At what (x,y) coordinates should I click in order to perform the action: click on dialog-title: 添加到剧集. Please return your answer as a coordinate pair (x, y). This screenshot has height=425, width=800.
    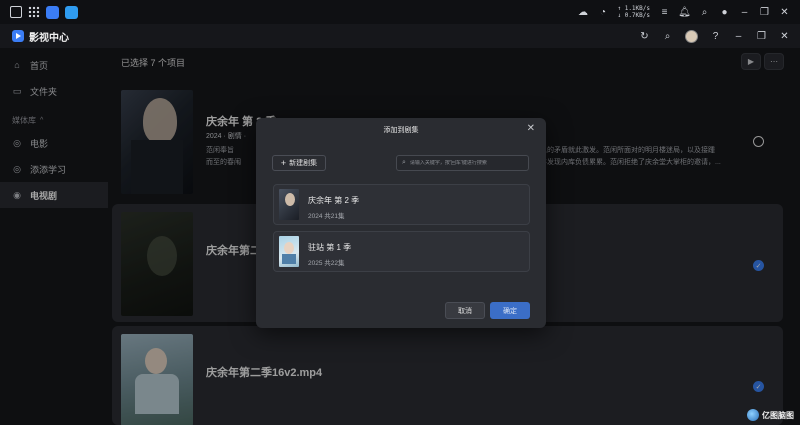
    Looking at the image, I should click on (401, 130).